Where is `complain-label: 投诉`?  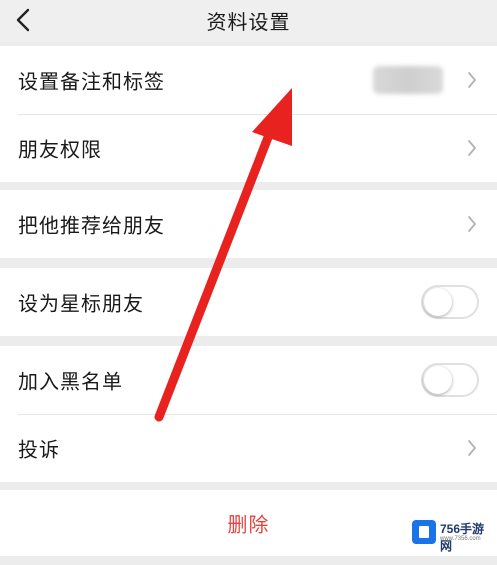 complain-label: 投诉 is located at coordinates (39, 449).